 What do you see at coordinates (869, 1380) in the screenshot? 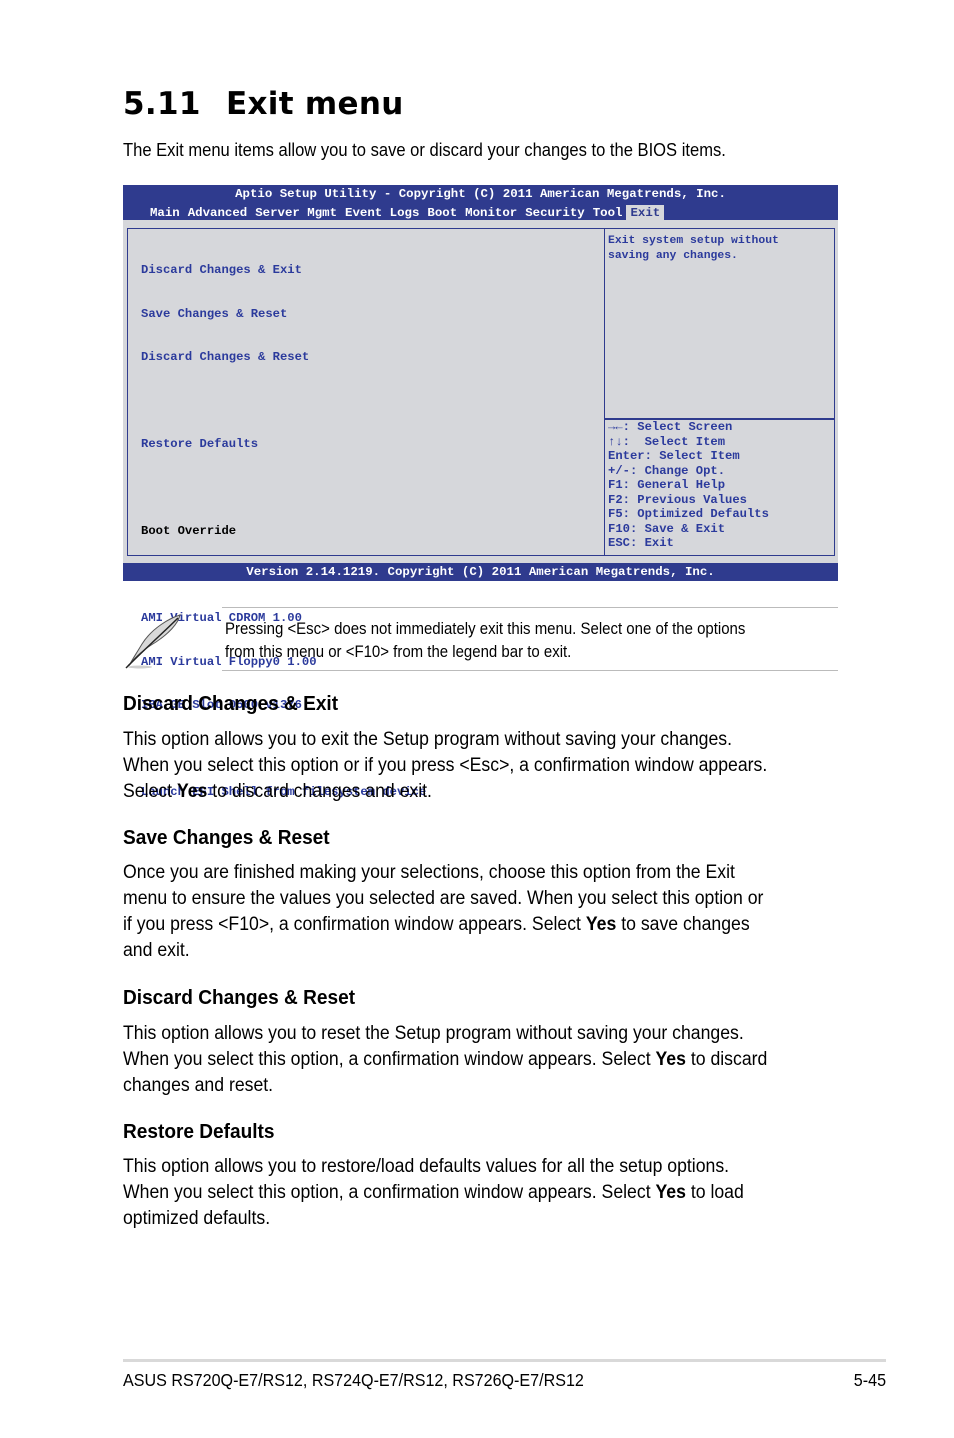
I see `page-number: 5-45` at bounding box center [869, 1380].